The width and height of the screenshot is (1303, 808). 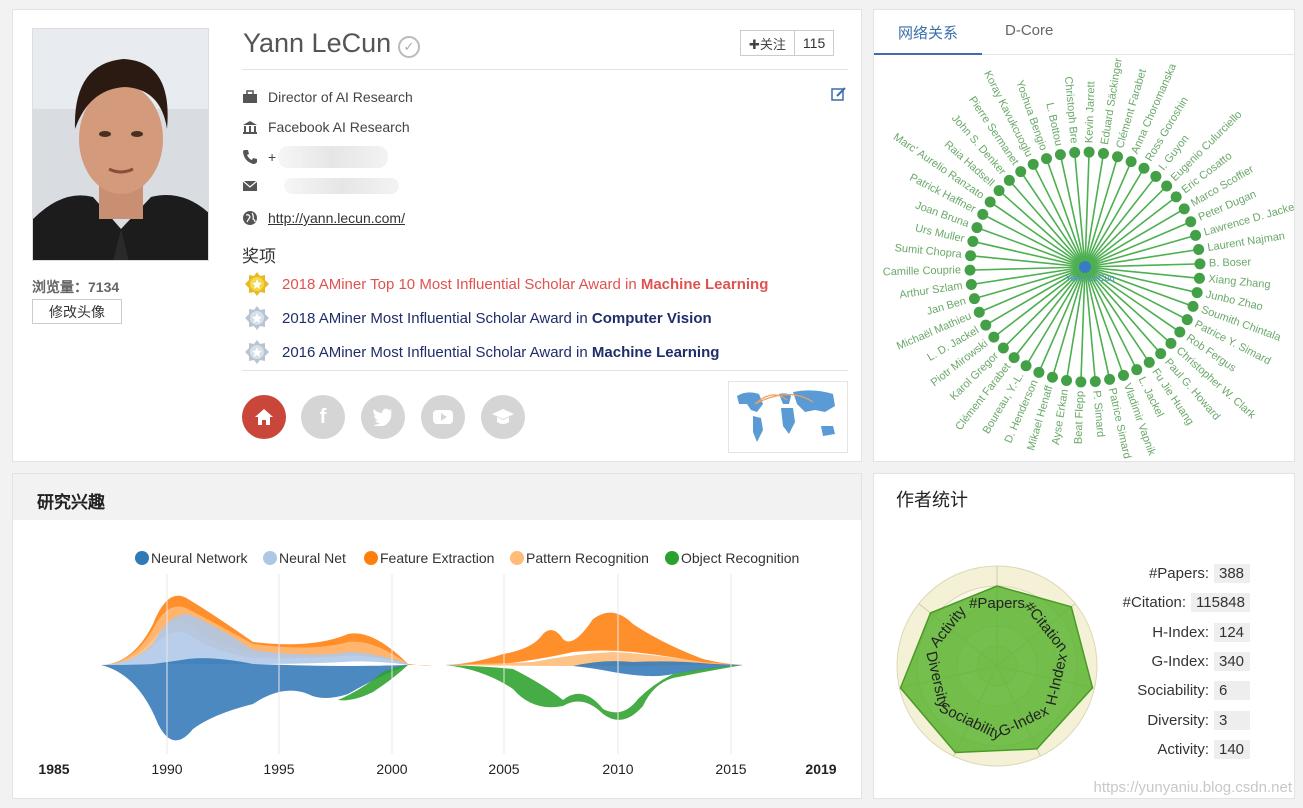 I want to click on legend-item: Pattern Recognition, so click(x=579, y=558).